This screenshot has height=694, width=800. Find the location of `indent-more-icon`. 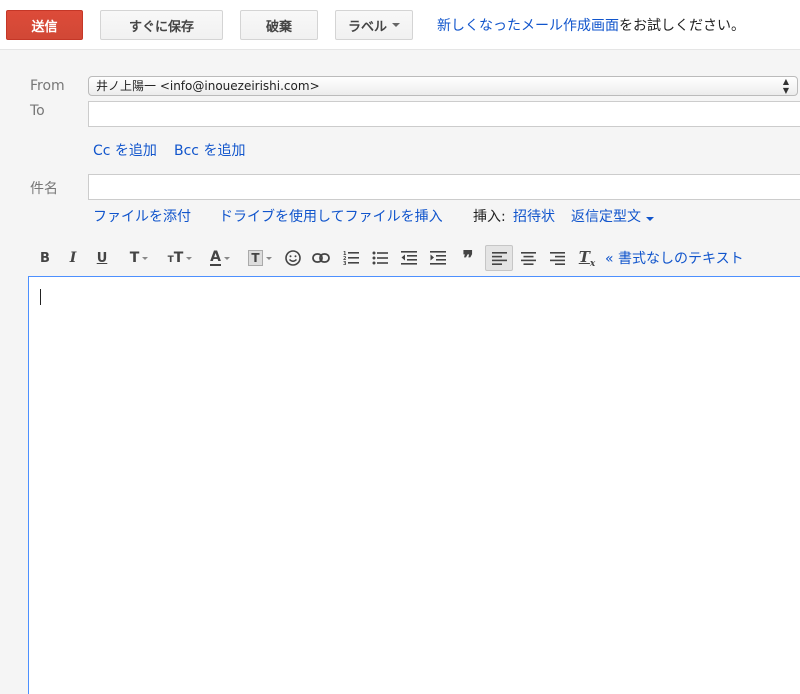

indent-more-icon is located at coordinates (438, 258).